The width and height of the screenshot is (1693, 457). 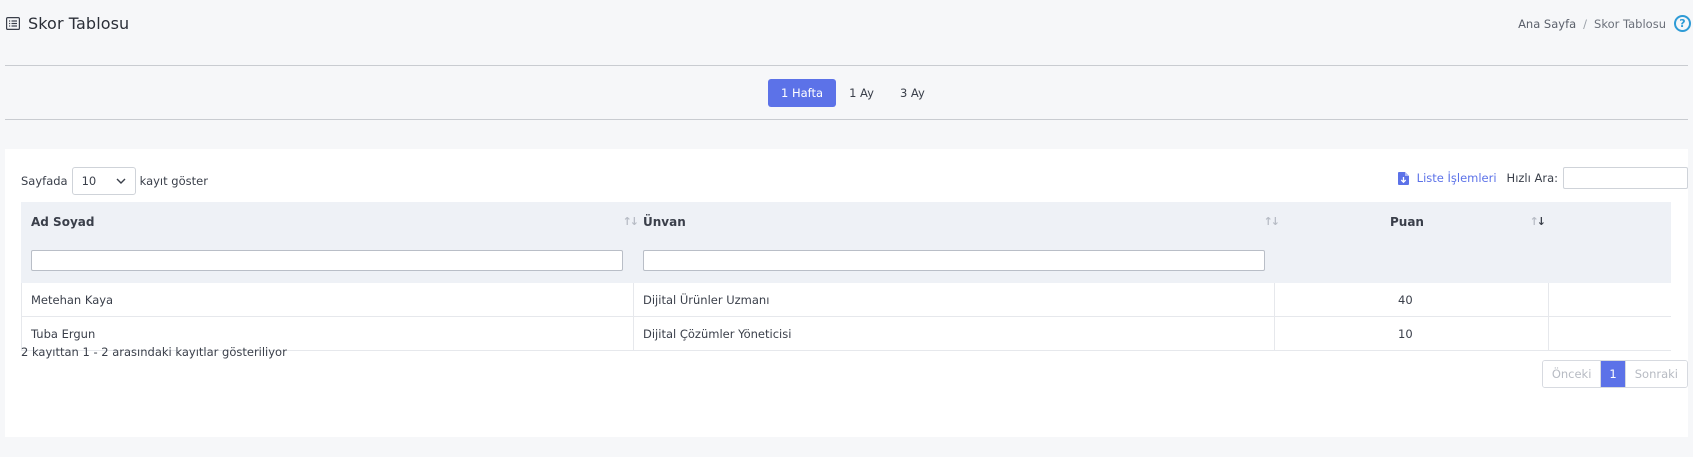 What do you see at coordinates (717, 334) in the screenshot?
I see `cell-title: Dijital Çözümler Yöneticisi` at bounding box center [717, 334].